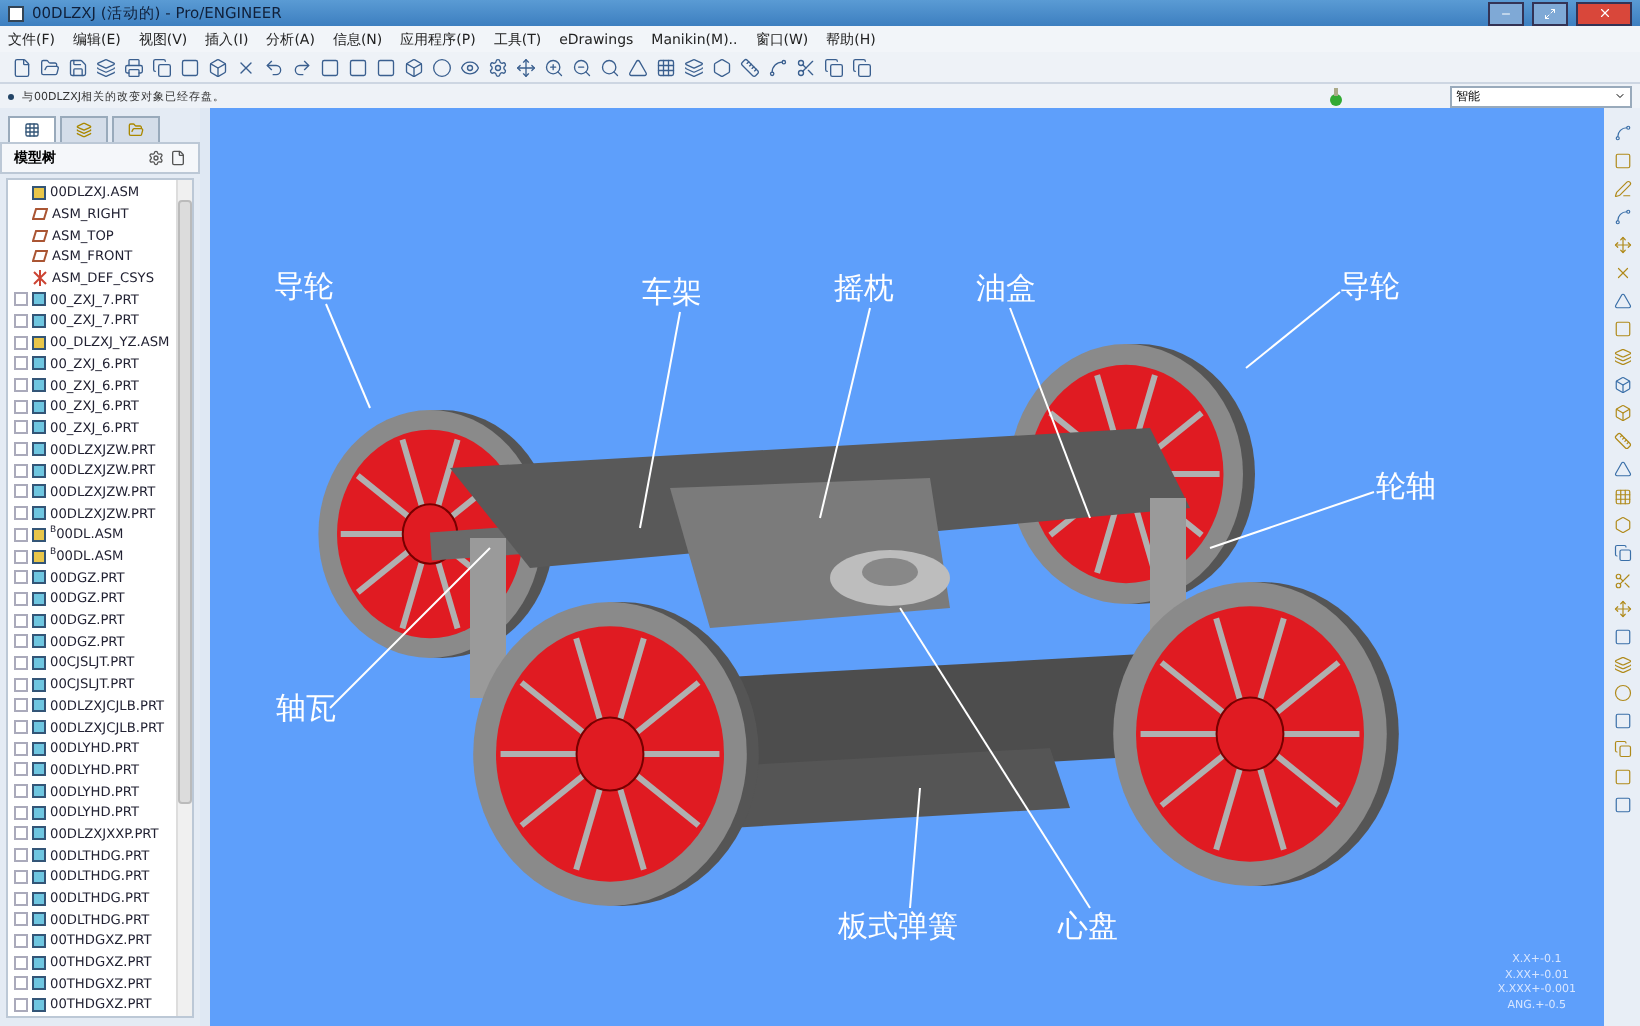 The width and height of the screenshot is (1640, 1026). I want to click on search-icon, so click(610, 67).